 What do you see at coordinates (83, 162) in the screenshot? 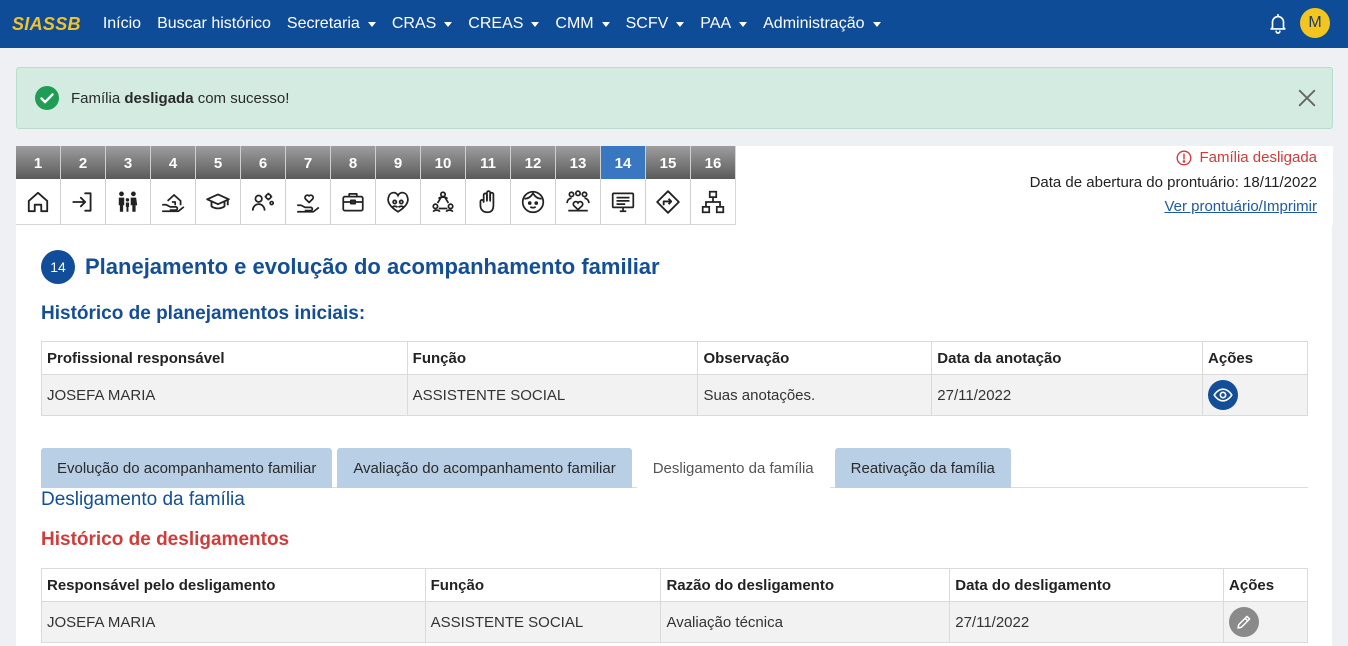
I see `step-number: 2` at bounding box center [83, 162].